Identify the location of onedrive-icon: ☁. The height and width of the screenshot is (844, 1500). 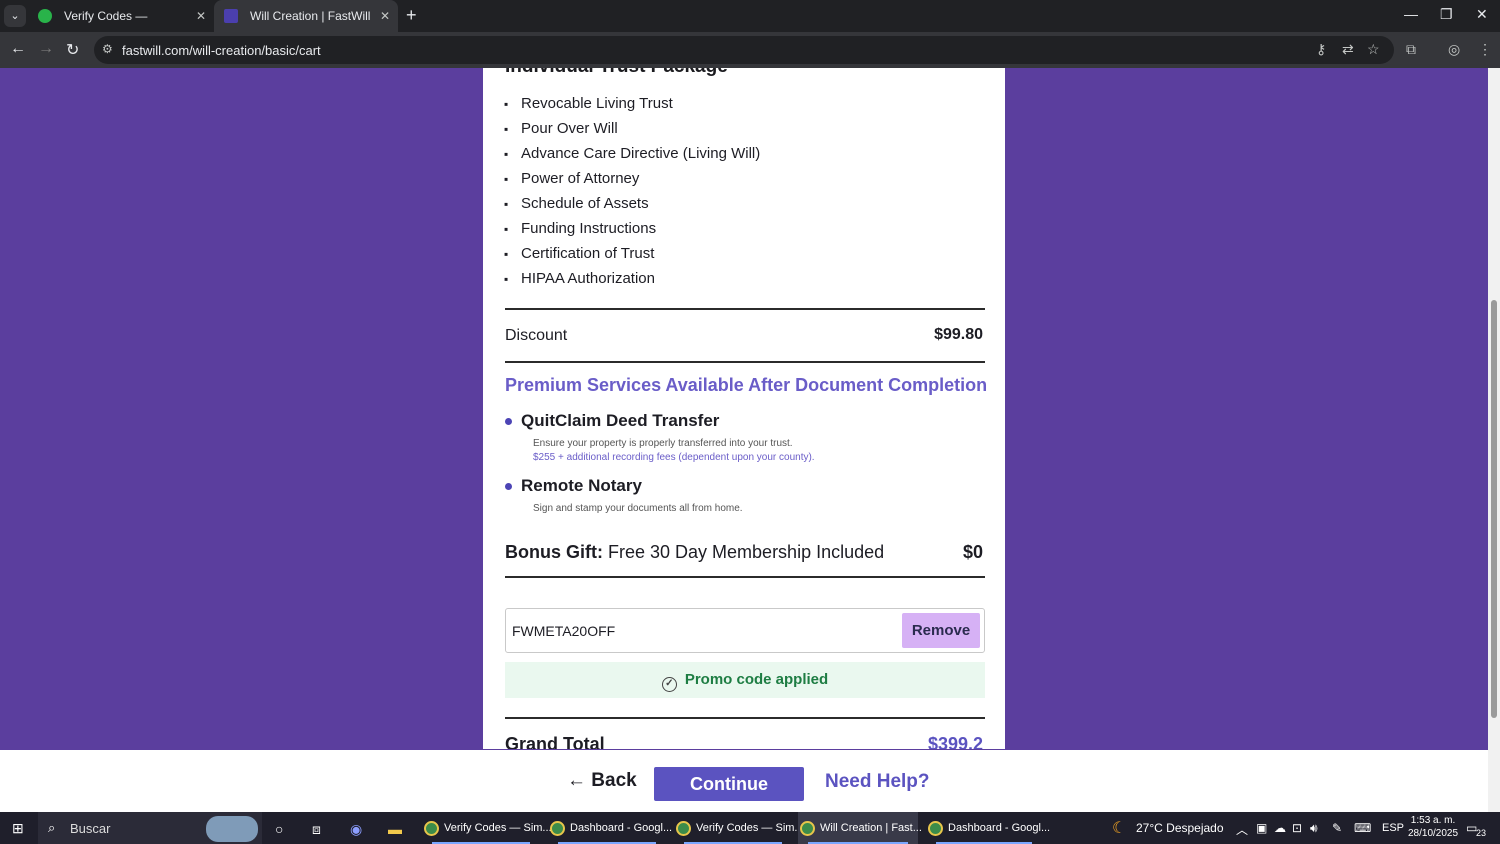
(1280, 828).